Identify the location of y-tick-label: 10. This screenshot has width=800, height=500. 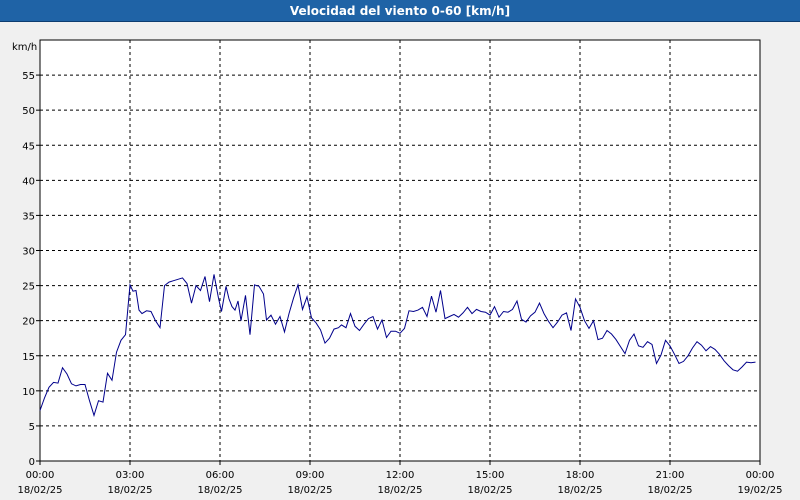
(28, 392).